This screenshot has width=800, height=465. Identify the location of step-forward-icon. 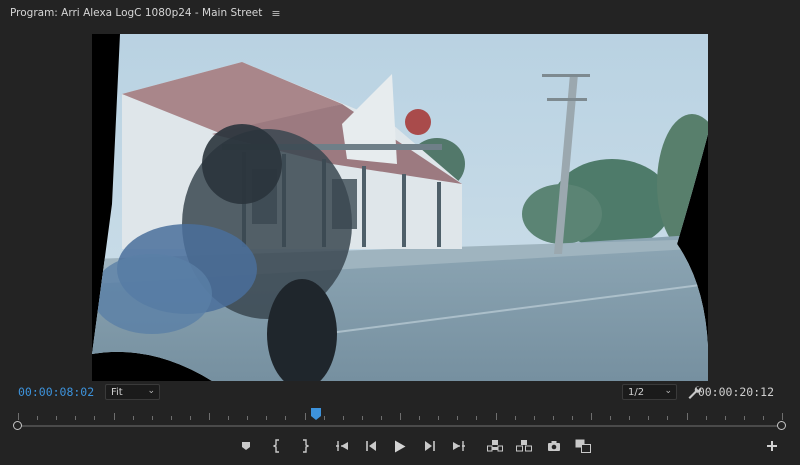
(430, 446).